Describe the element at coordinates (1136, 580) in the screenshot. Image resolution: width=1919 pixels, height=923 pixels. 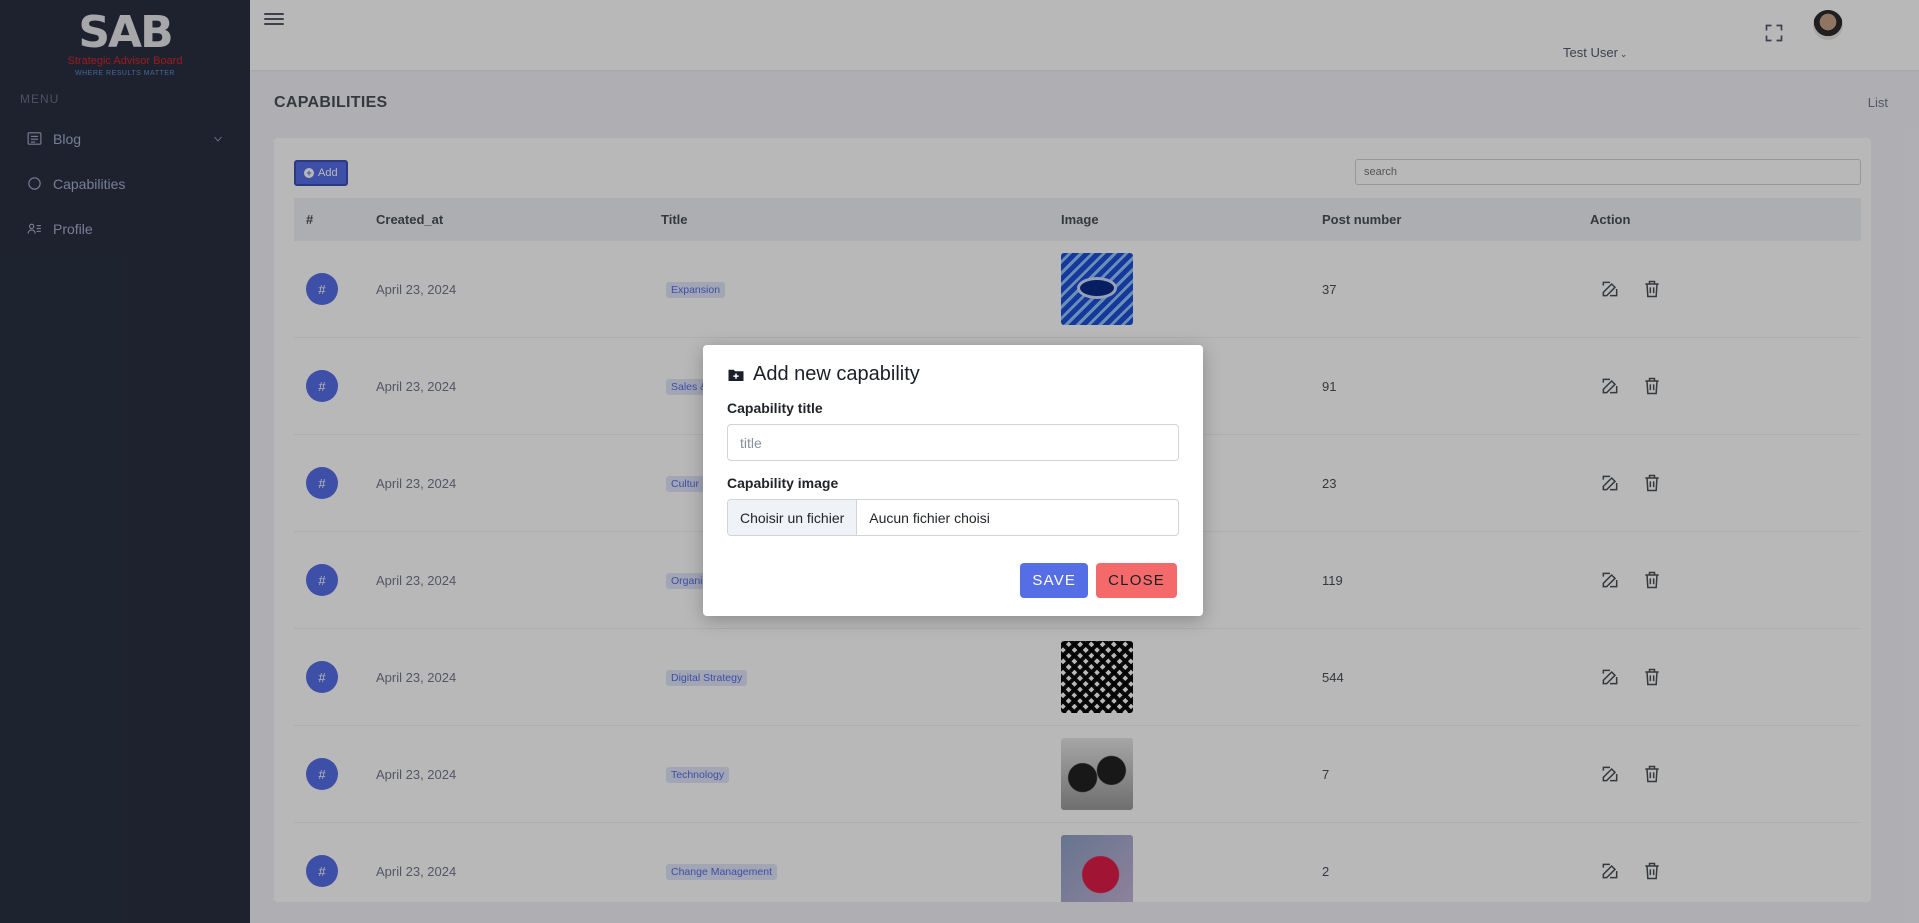
I see `close-button: CLOSE` at that location.